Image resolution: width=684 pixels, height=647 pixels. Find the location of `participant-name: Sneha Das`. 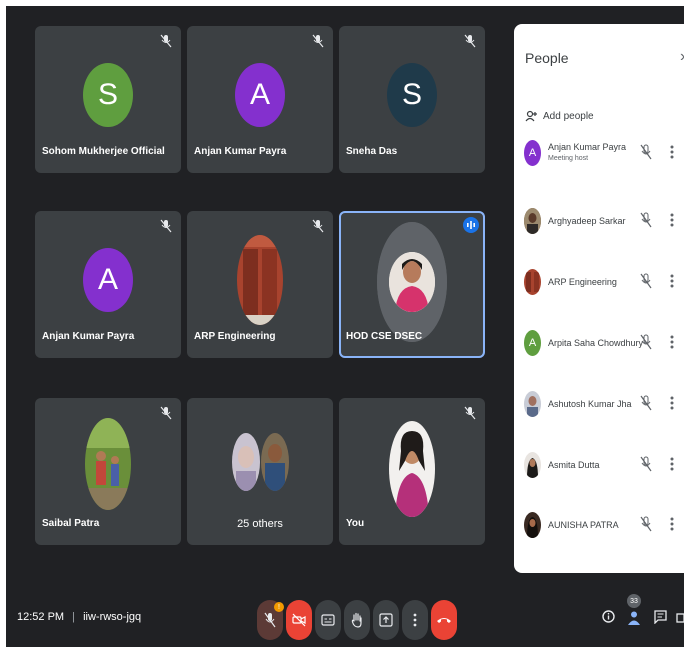

participant-name: Sneha Das is located at coordinates (372, 151).